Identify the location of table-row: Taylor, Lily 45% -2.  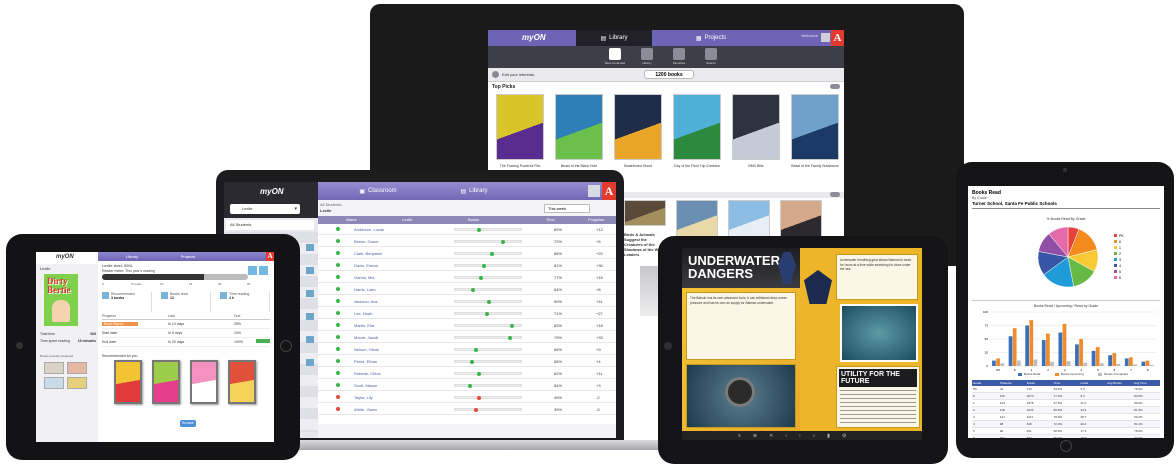
(467, 397).